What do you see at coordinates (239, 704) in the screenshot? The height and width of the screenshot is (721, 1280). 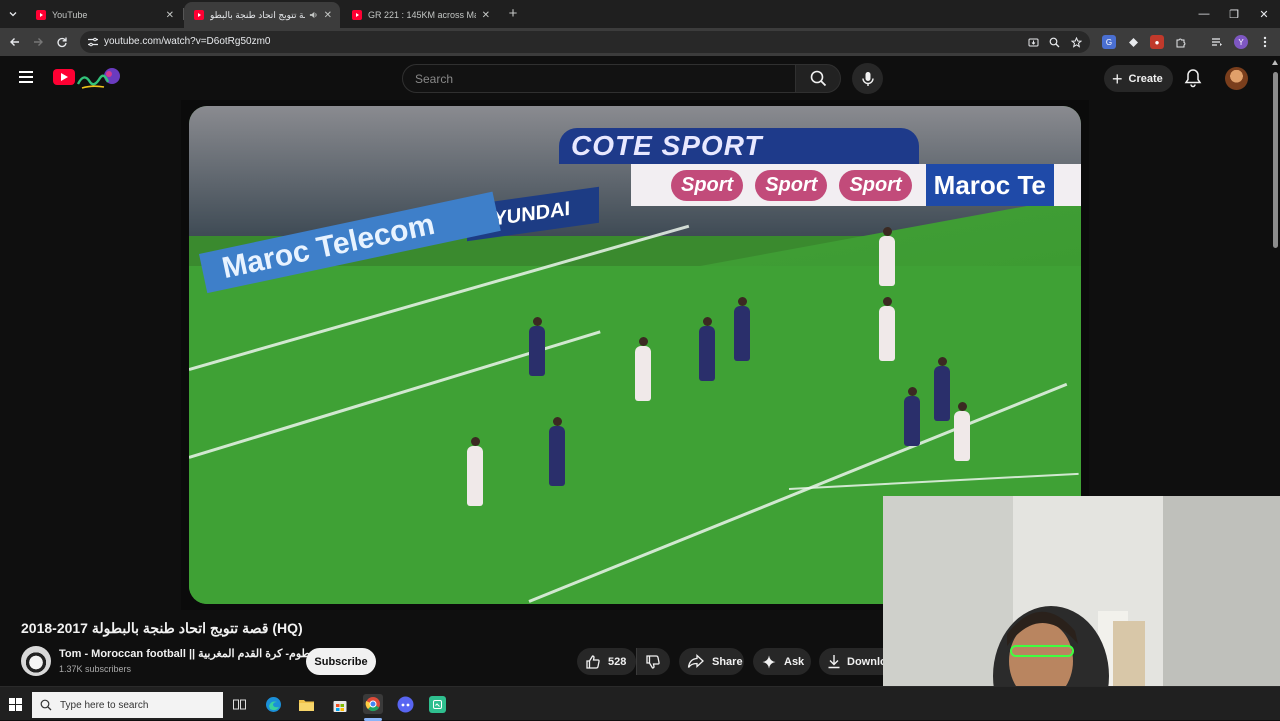 I see `task-view-icon` at bounding box center [239, 704].